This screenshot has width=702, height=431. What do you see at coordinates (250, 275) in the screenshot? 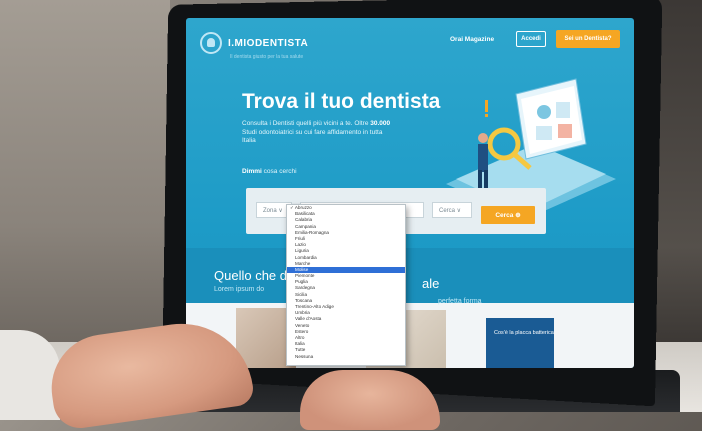
I see `section-title-left: Quello che d` at bounding box center [250, 275].